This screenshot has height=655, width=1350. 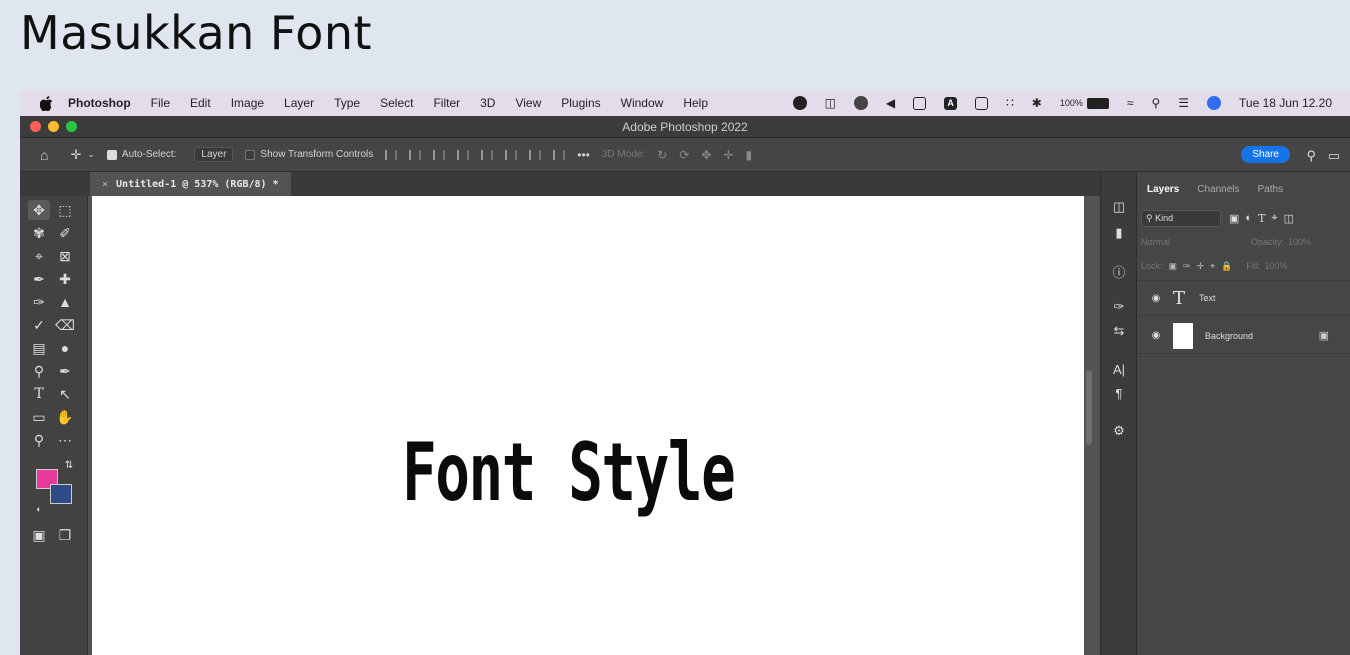 I want to click on blur-tool-icon: ●, so click(x=65, y=348).